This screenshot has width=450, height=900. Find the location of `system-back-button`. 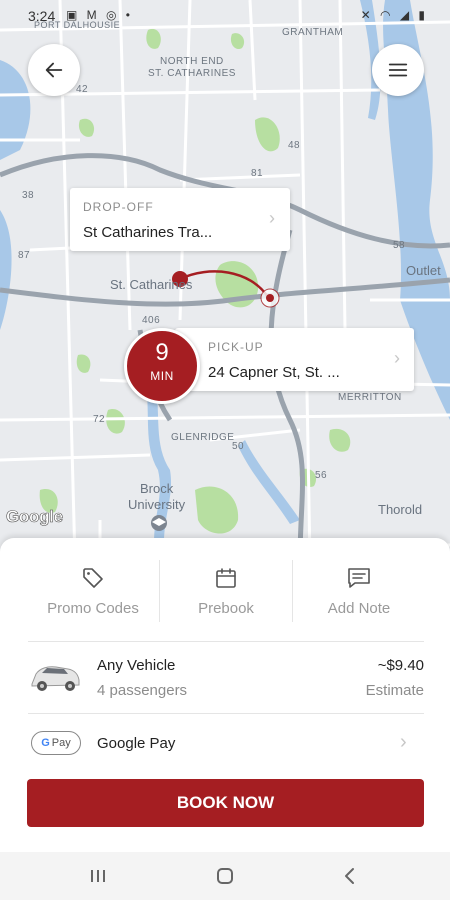

system-back-button is located at coordinates (350, 876).